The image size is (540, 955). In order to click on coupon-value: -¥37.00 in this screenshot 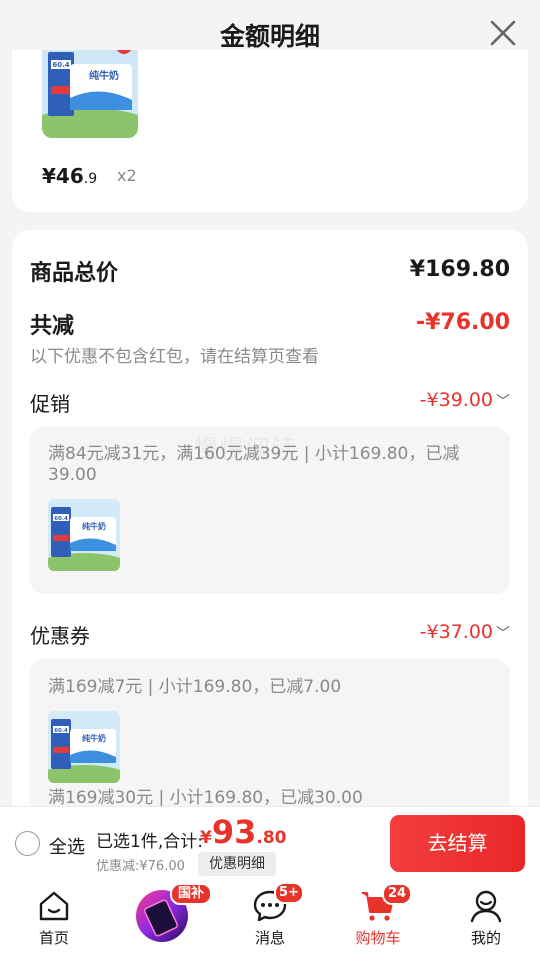, I will do `click(456, 632)`.